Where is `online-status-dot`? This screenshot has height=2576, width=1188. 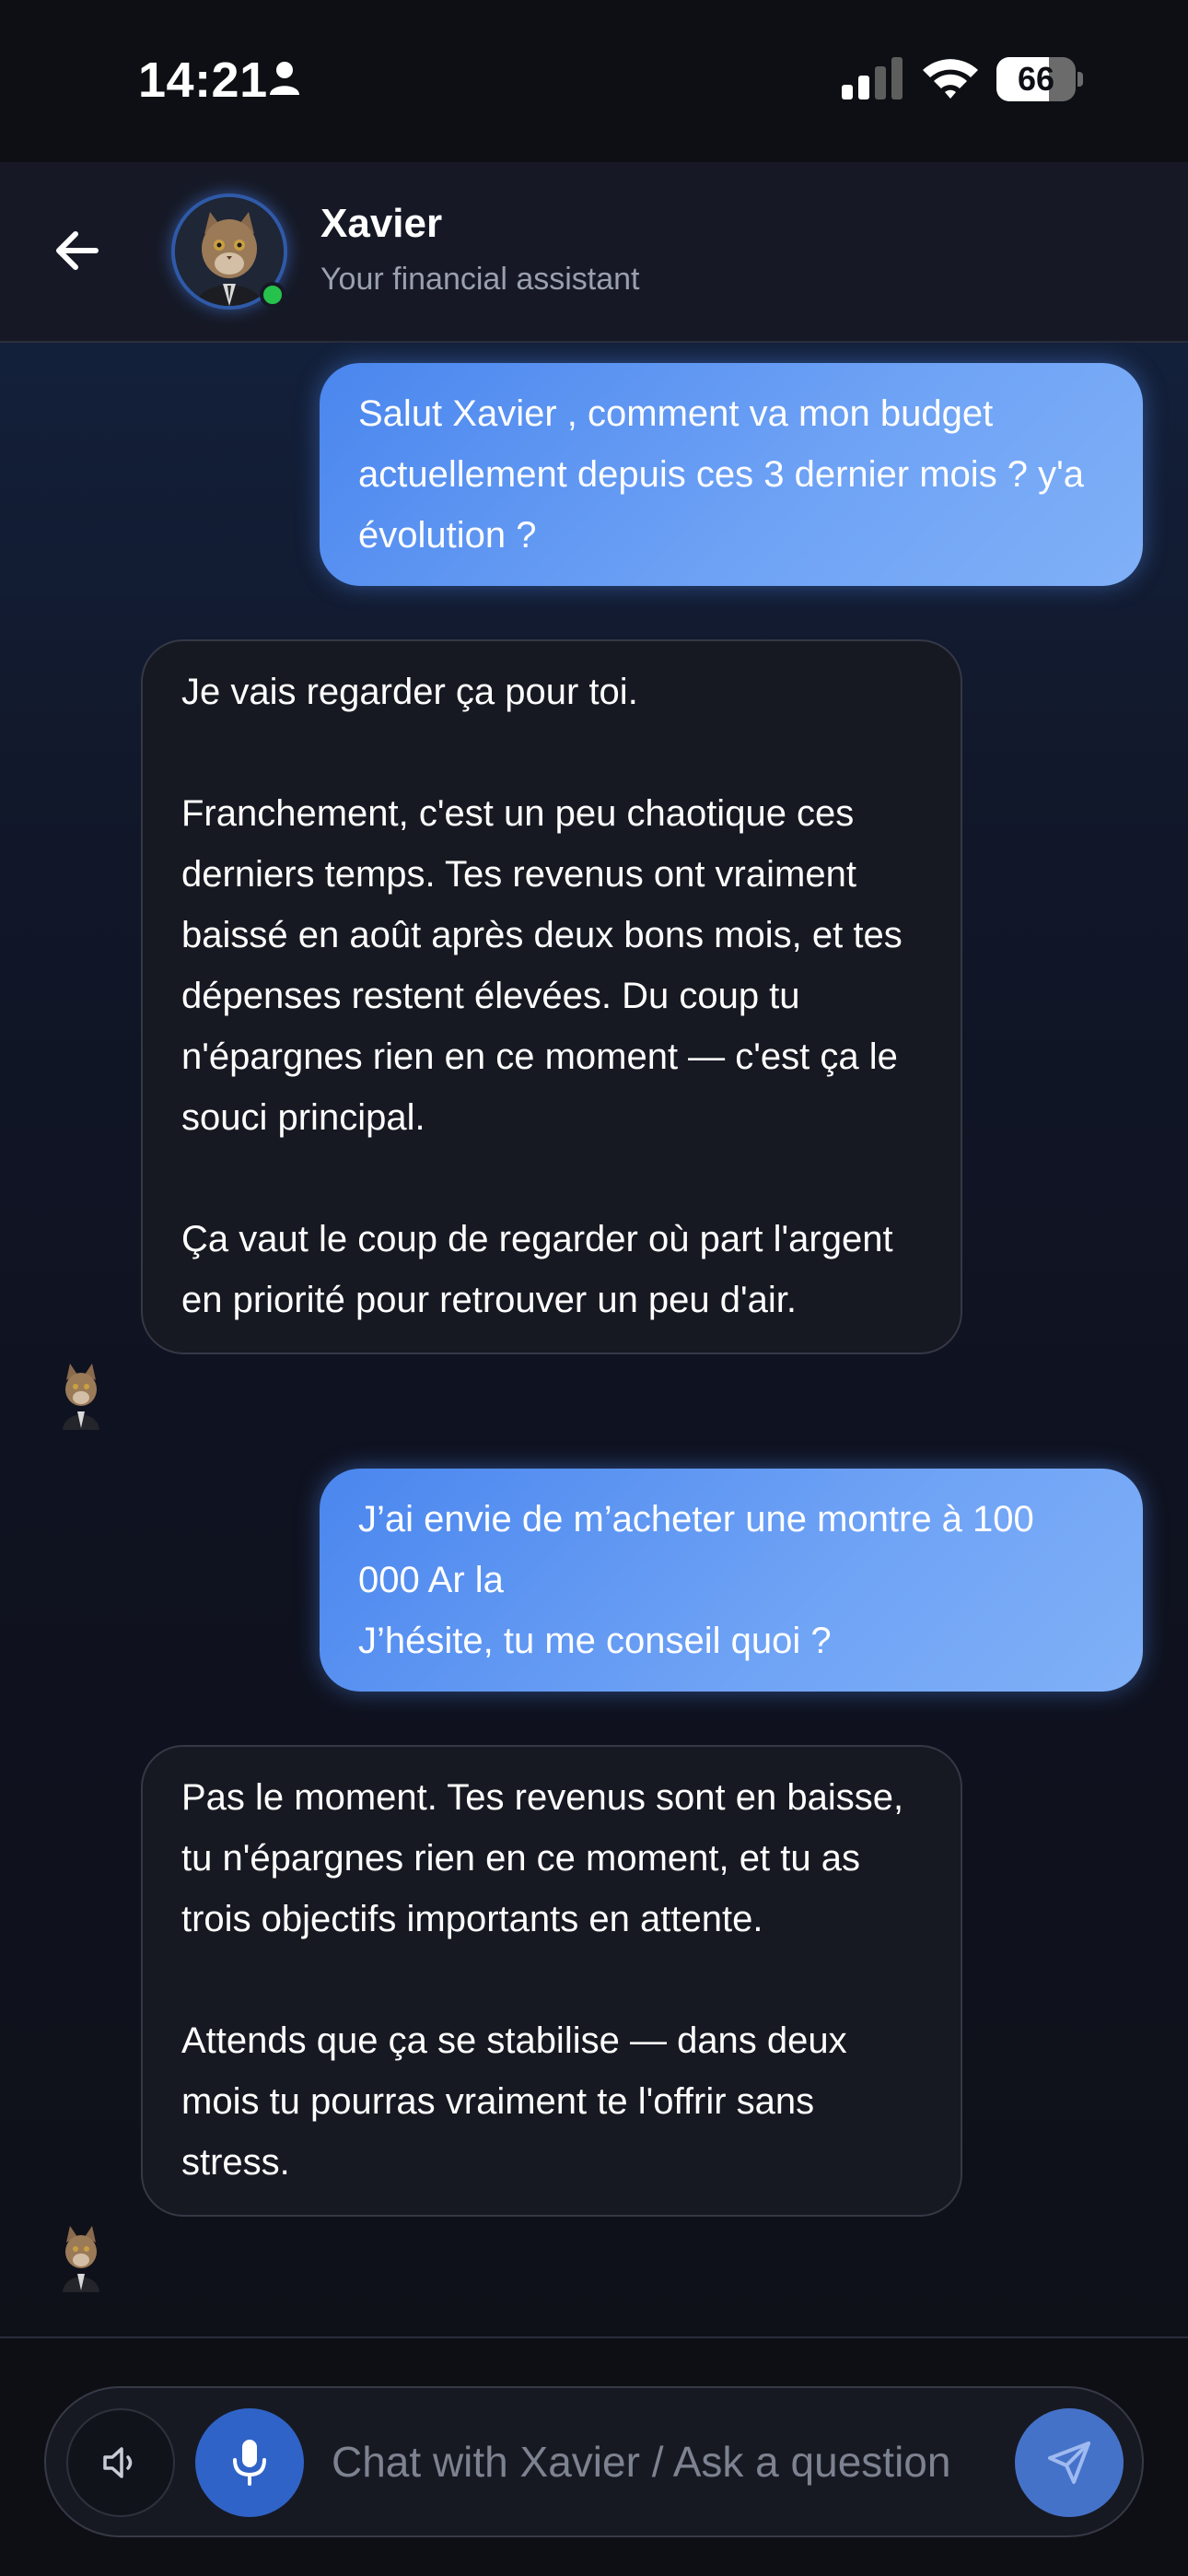 online-status-dot is located at coordinates (272, 295).